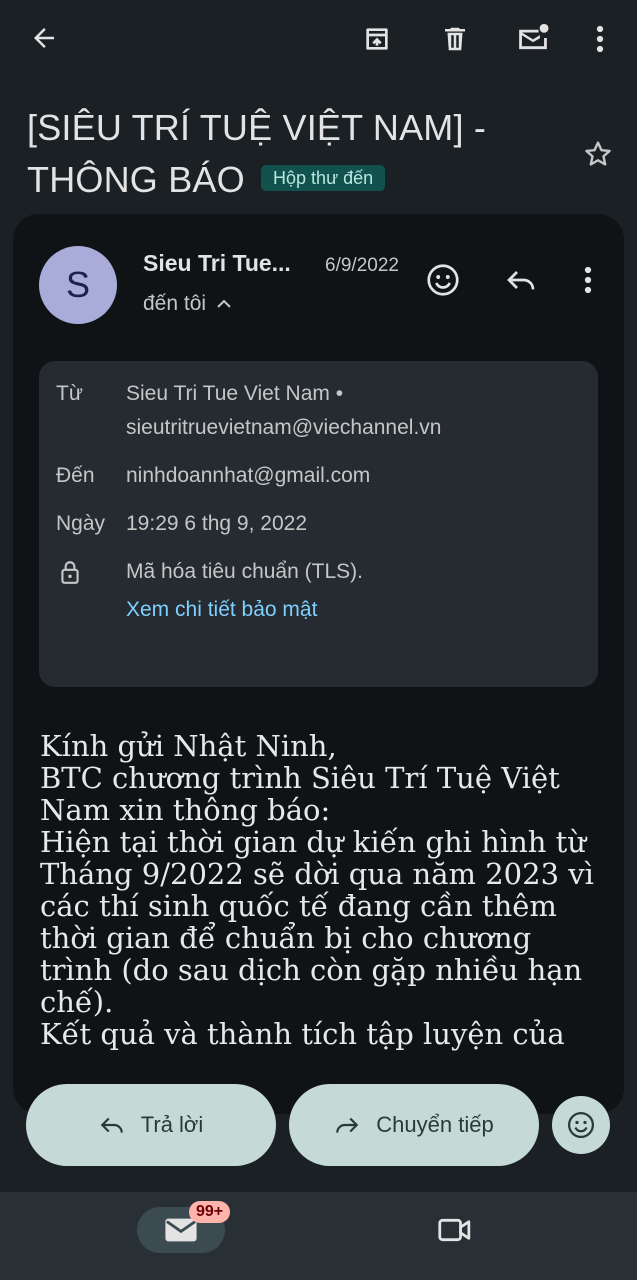 The width and height of the screenshot is (637, 1280). What do you see at coordinates (302, 1034) in the screenshot?
I see `body-line: Kết quả và thành tích tập luyện của` at bounding box center [302, 1034].